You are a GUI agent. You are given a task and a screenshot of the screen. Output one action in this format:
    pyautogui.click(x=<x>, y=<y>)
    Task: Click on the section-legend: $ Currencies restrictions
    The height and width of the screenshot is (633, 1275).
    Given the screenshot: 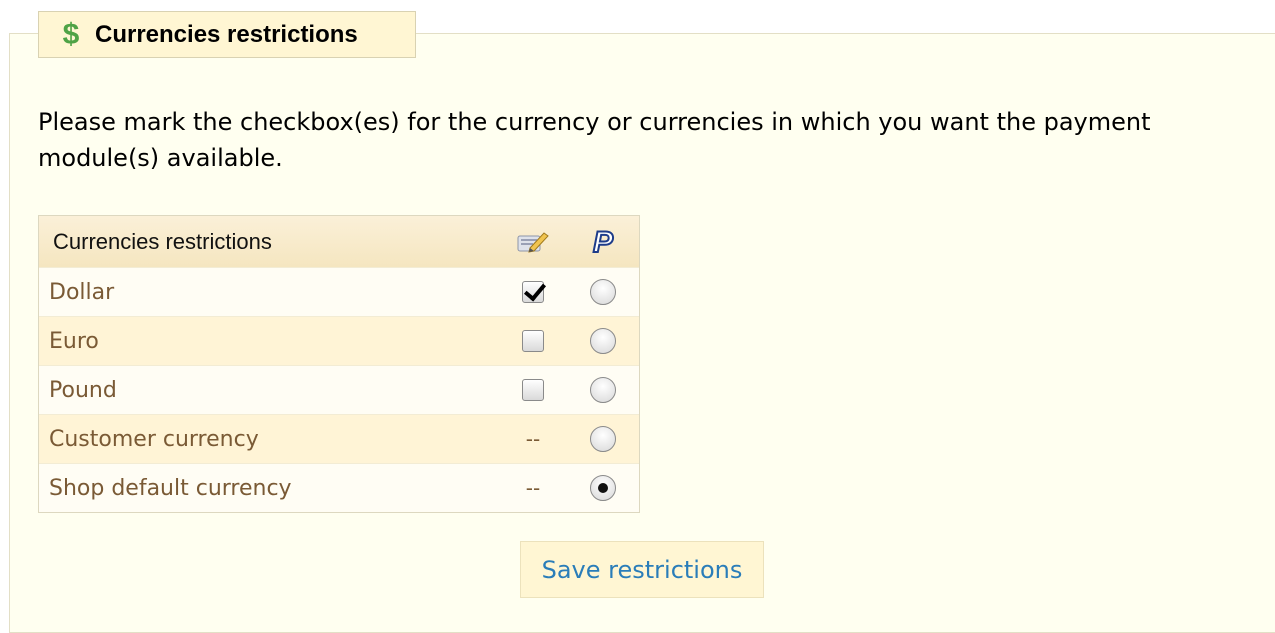 What is the action you would take?
    pyautogui.click(x=227, y=34)
    